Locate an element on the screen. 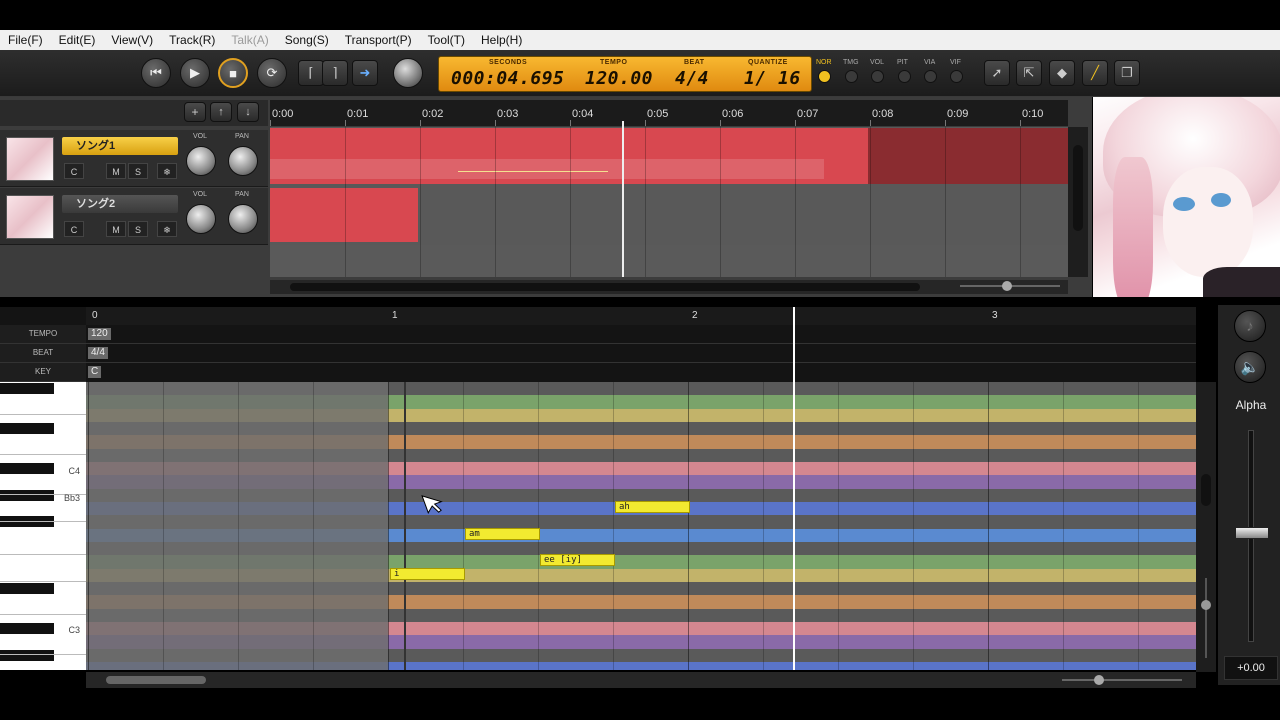 The height and width of the screenshot is (720, 1280). play-button: ▶ is located at coordinates (195, 73).